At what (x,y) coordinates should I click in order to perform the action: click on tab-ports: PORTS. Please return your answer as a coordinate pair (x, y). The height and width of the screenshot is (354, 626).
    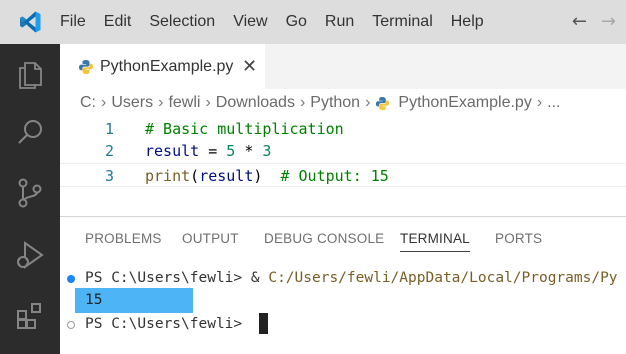
    Looking at the image, I should click on (518, 239).